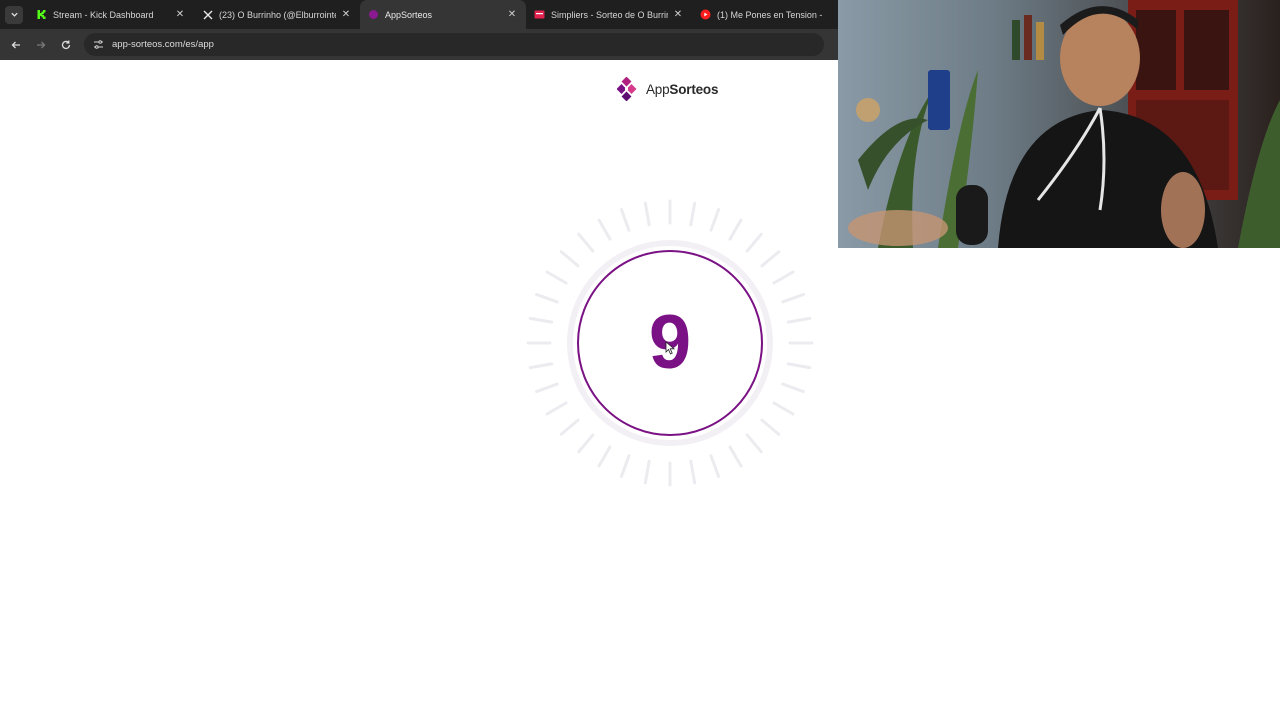  I want to click on reload-button, so click(65, 44).